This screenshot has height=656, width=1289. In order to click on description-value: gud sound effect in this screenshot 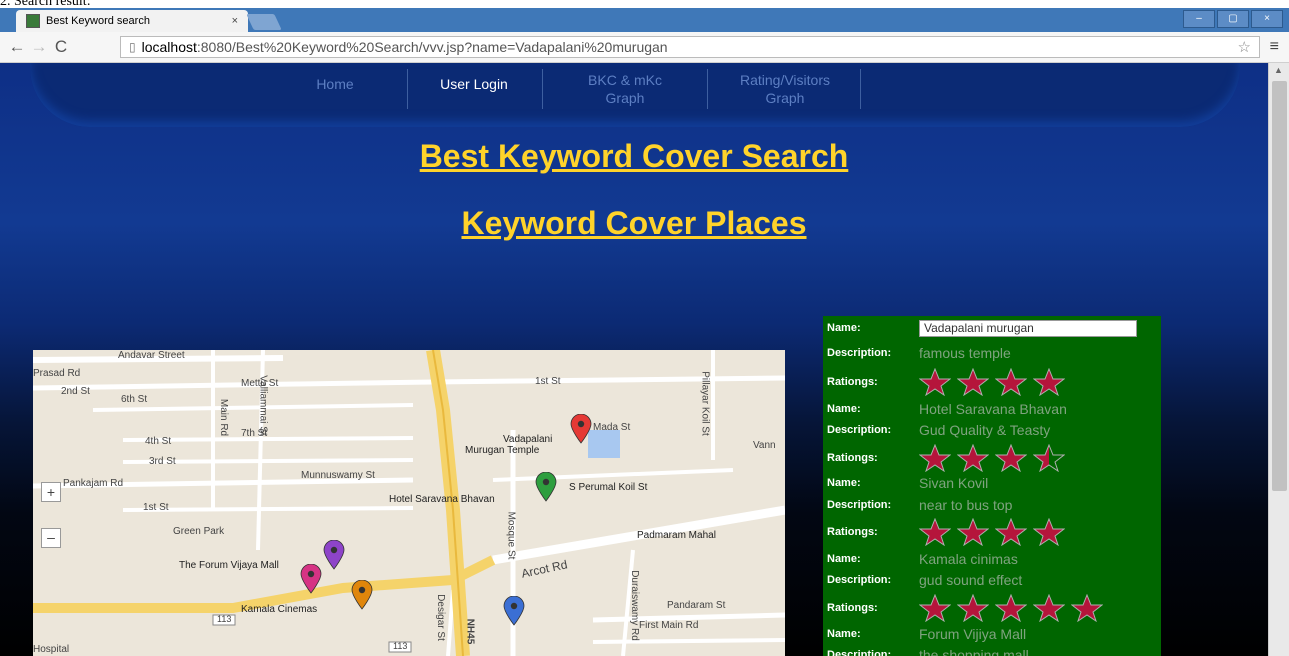, I will do `click(971, 580)`.